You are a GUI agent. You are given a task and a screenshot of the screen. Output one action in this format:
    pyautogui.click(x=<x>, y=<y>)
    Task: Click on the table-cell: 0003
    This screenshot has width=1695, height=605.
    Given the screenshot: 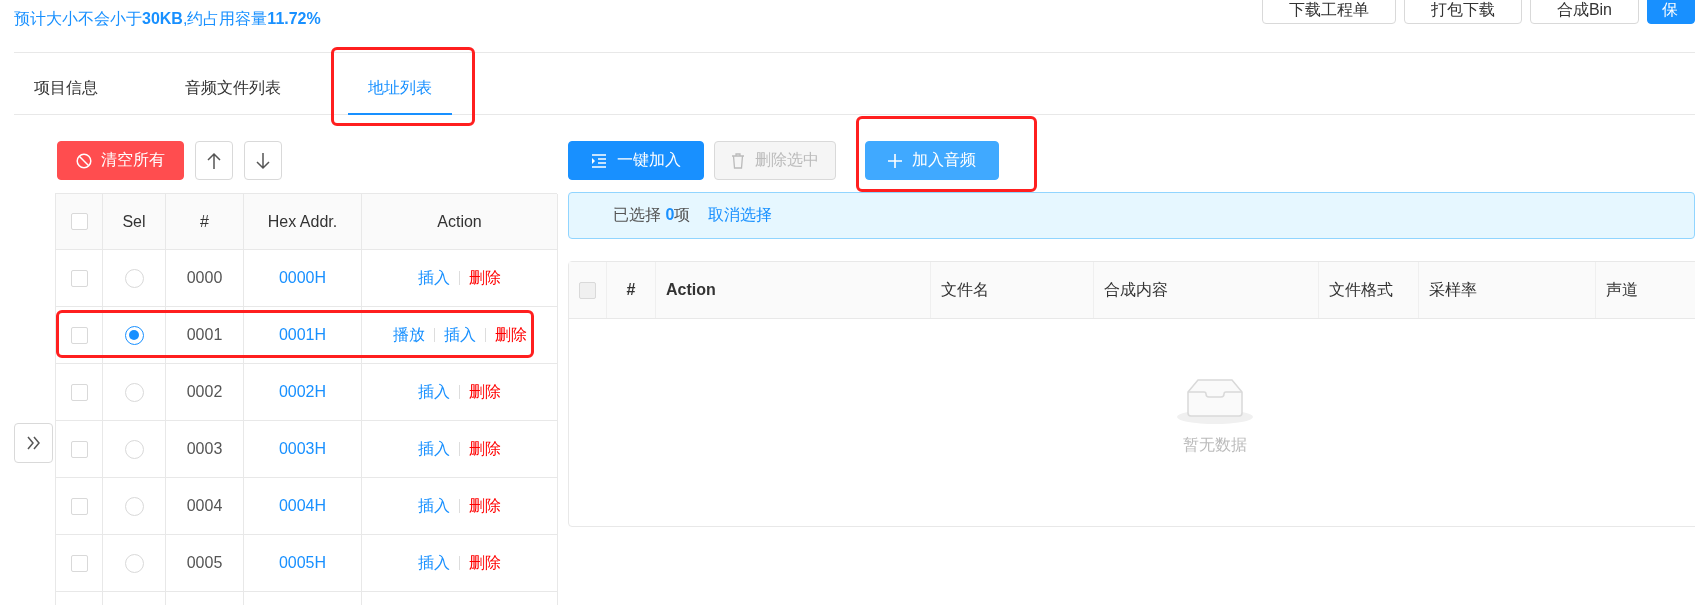 What is the action you would take?
    pyautogui.click(x=205, y=449)
    